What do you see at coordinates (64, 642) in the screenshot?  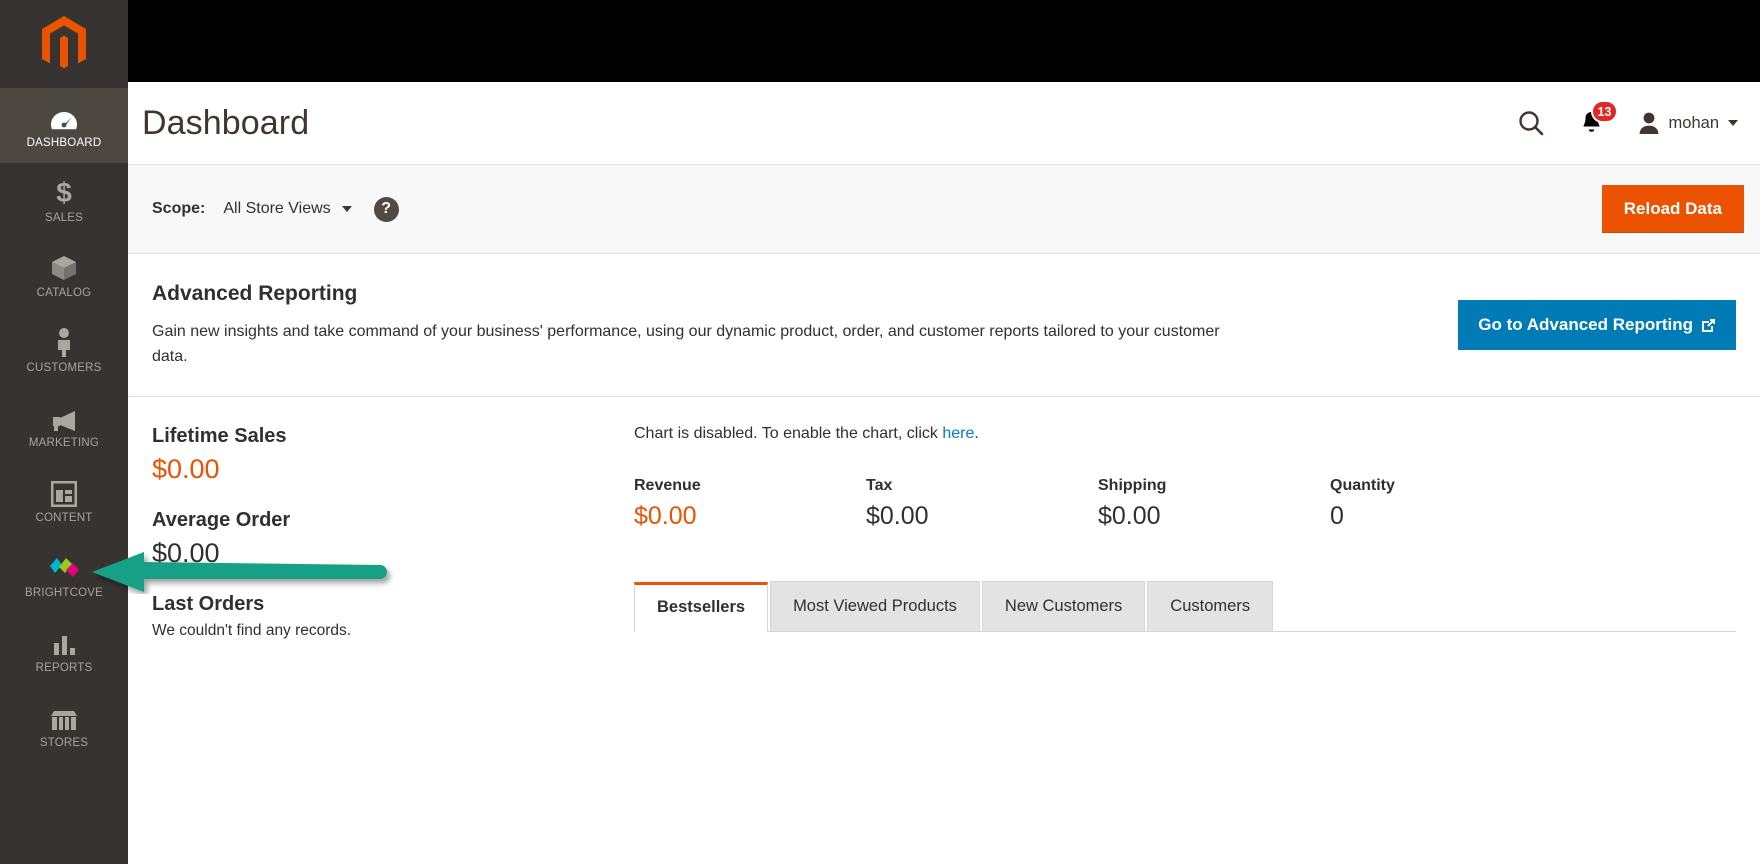 I see `bar-chart-icon` at bounding box center [64, 642].